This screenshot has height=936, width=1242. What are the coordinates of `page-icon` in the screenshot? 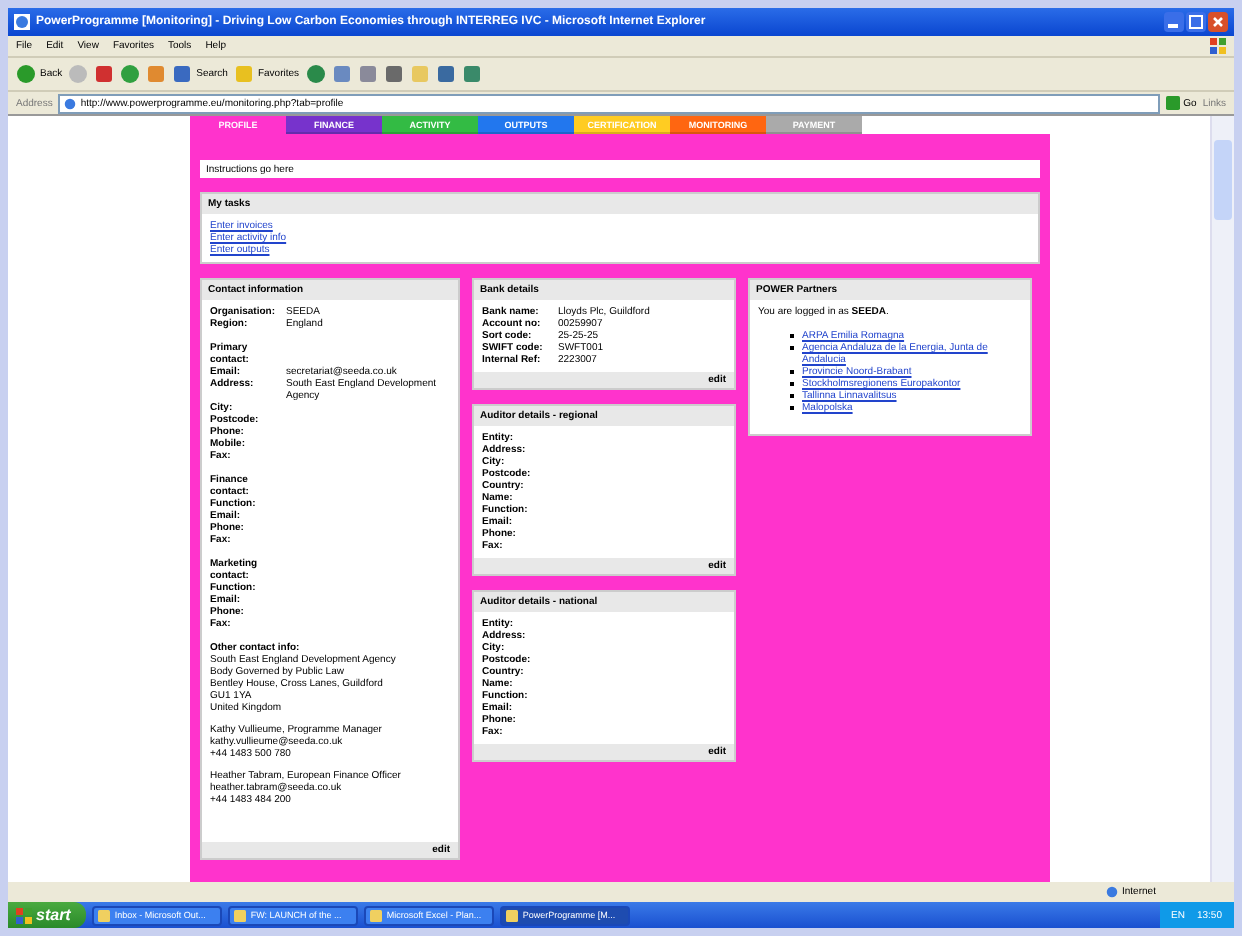 It's located at (70, 103).